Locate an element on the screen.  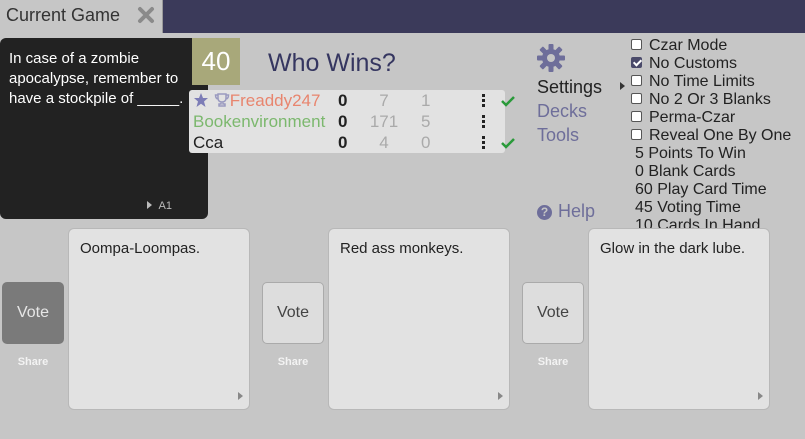
tab-current-game: Current Game is located at coordinates (81, 16).